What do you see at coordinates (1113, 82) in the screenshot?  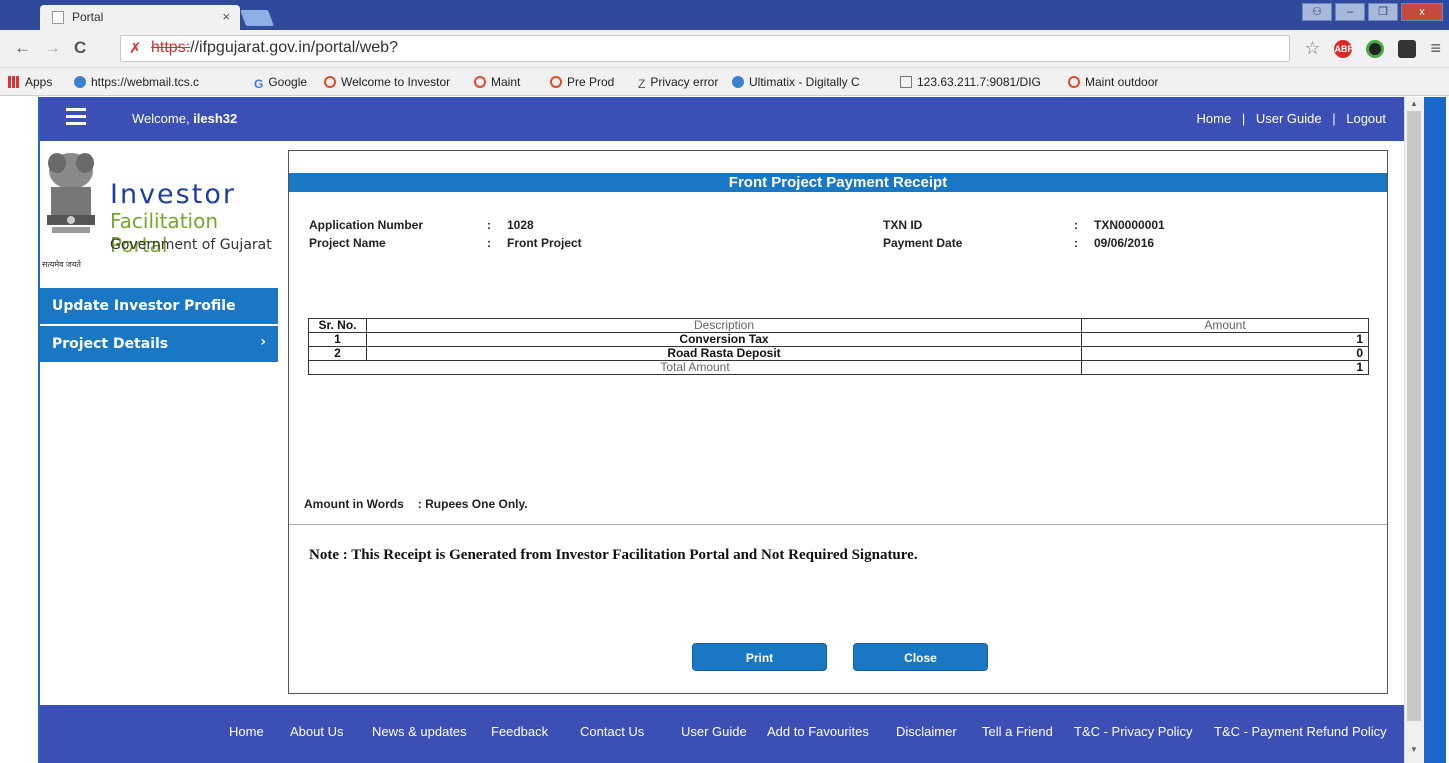 I see `bookmark-maint-outdoor: Maint outdoor` at bounding box center [1113, 82].